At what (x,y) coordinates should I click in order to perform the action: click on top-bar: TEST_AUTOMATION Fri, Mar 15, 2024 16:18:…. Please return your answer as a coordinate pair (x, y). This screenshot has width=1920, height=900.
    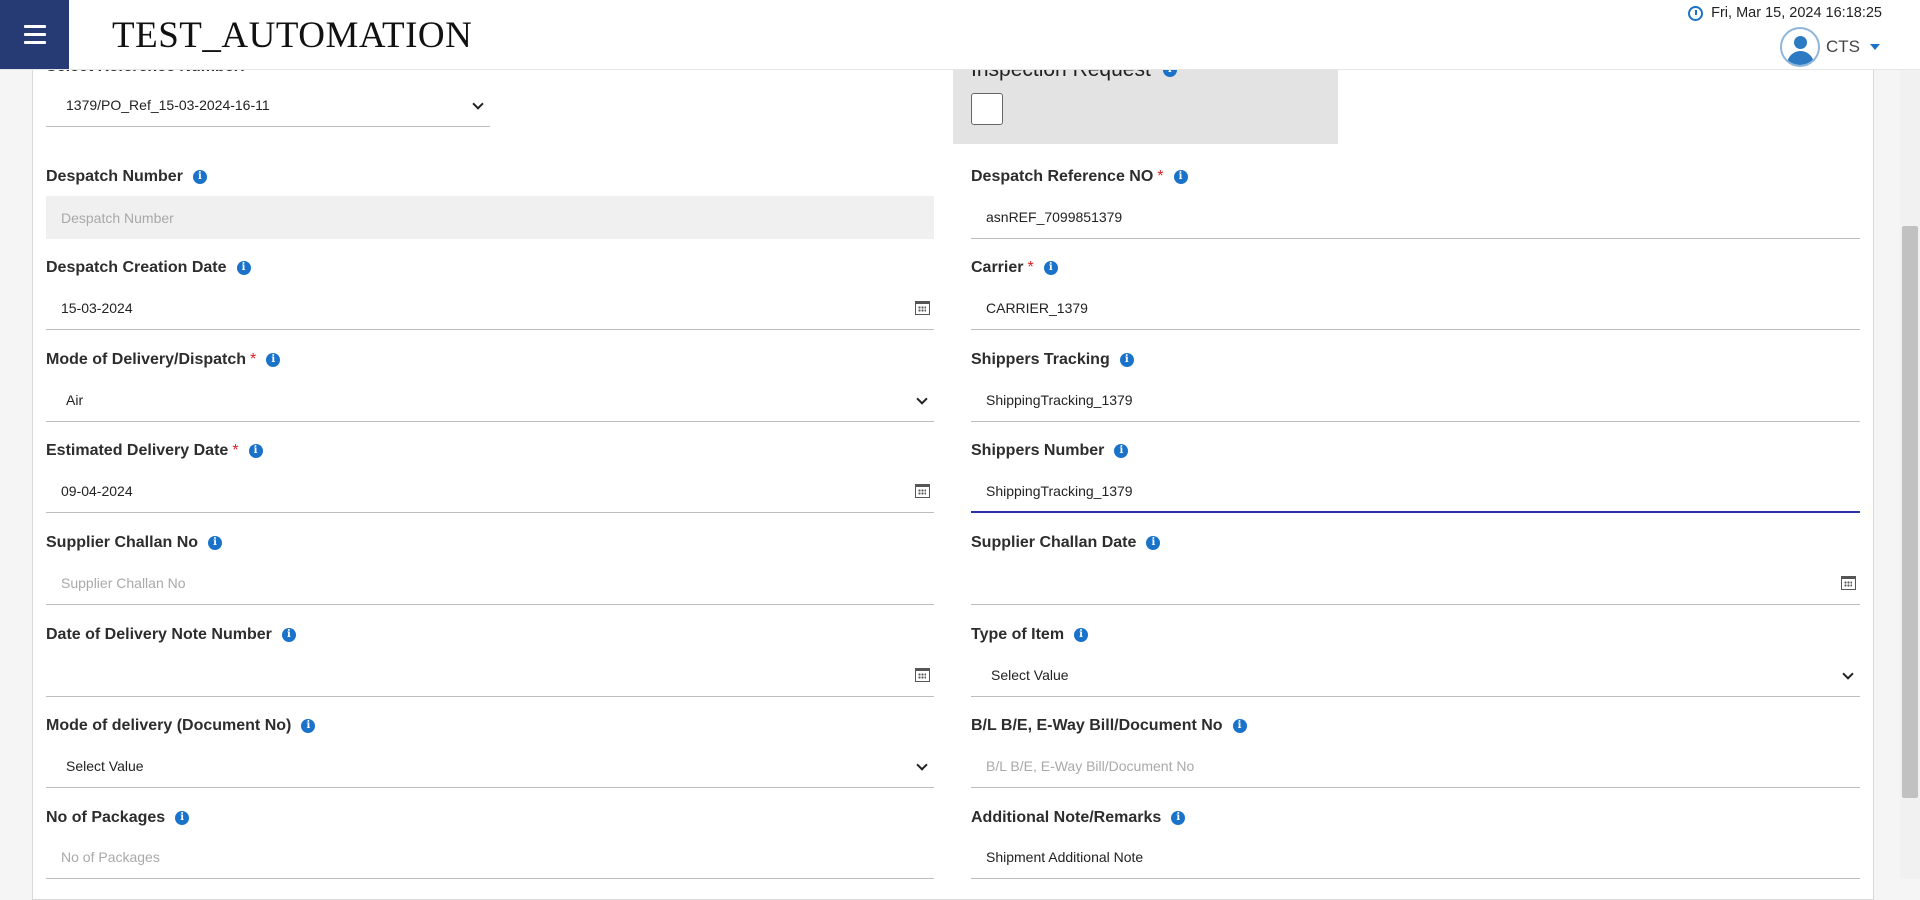
    Looking at the image, I should click on (960, 35).